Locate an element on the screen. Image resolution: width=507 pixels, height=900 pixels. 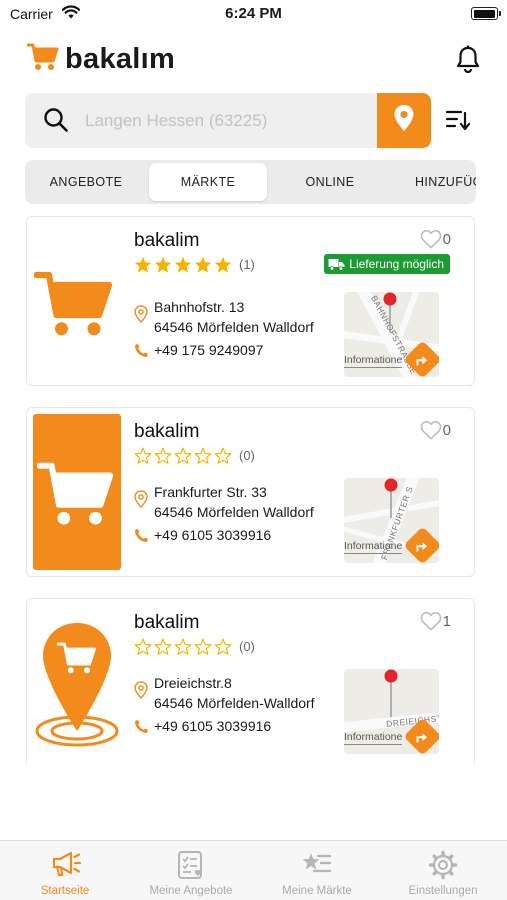
tabbar-label: Startseite is located at coordinates (65, 891).